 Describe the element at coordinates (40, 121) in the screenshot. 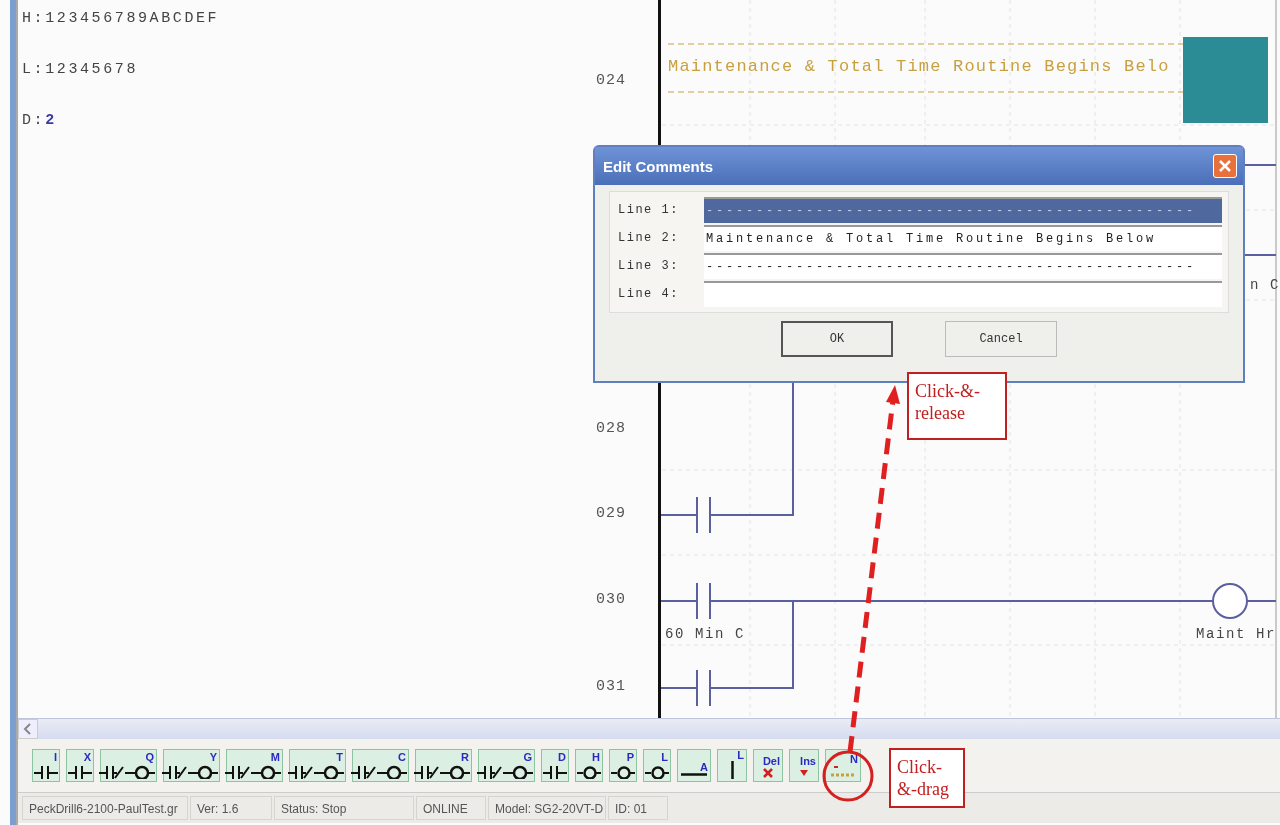

I see `register-line: D:2` at that location.